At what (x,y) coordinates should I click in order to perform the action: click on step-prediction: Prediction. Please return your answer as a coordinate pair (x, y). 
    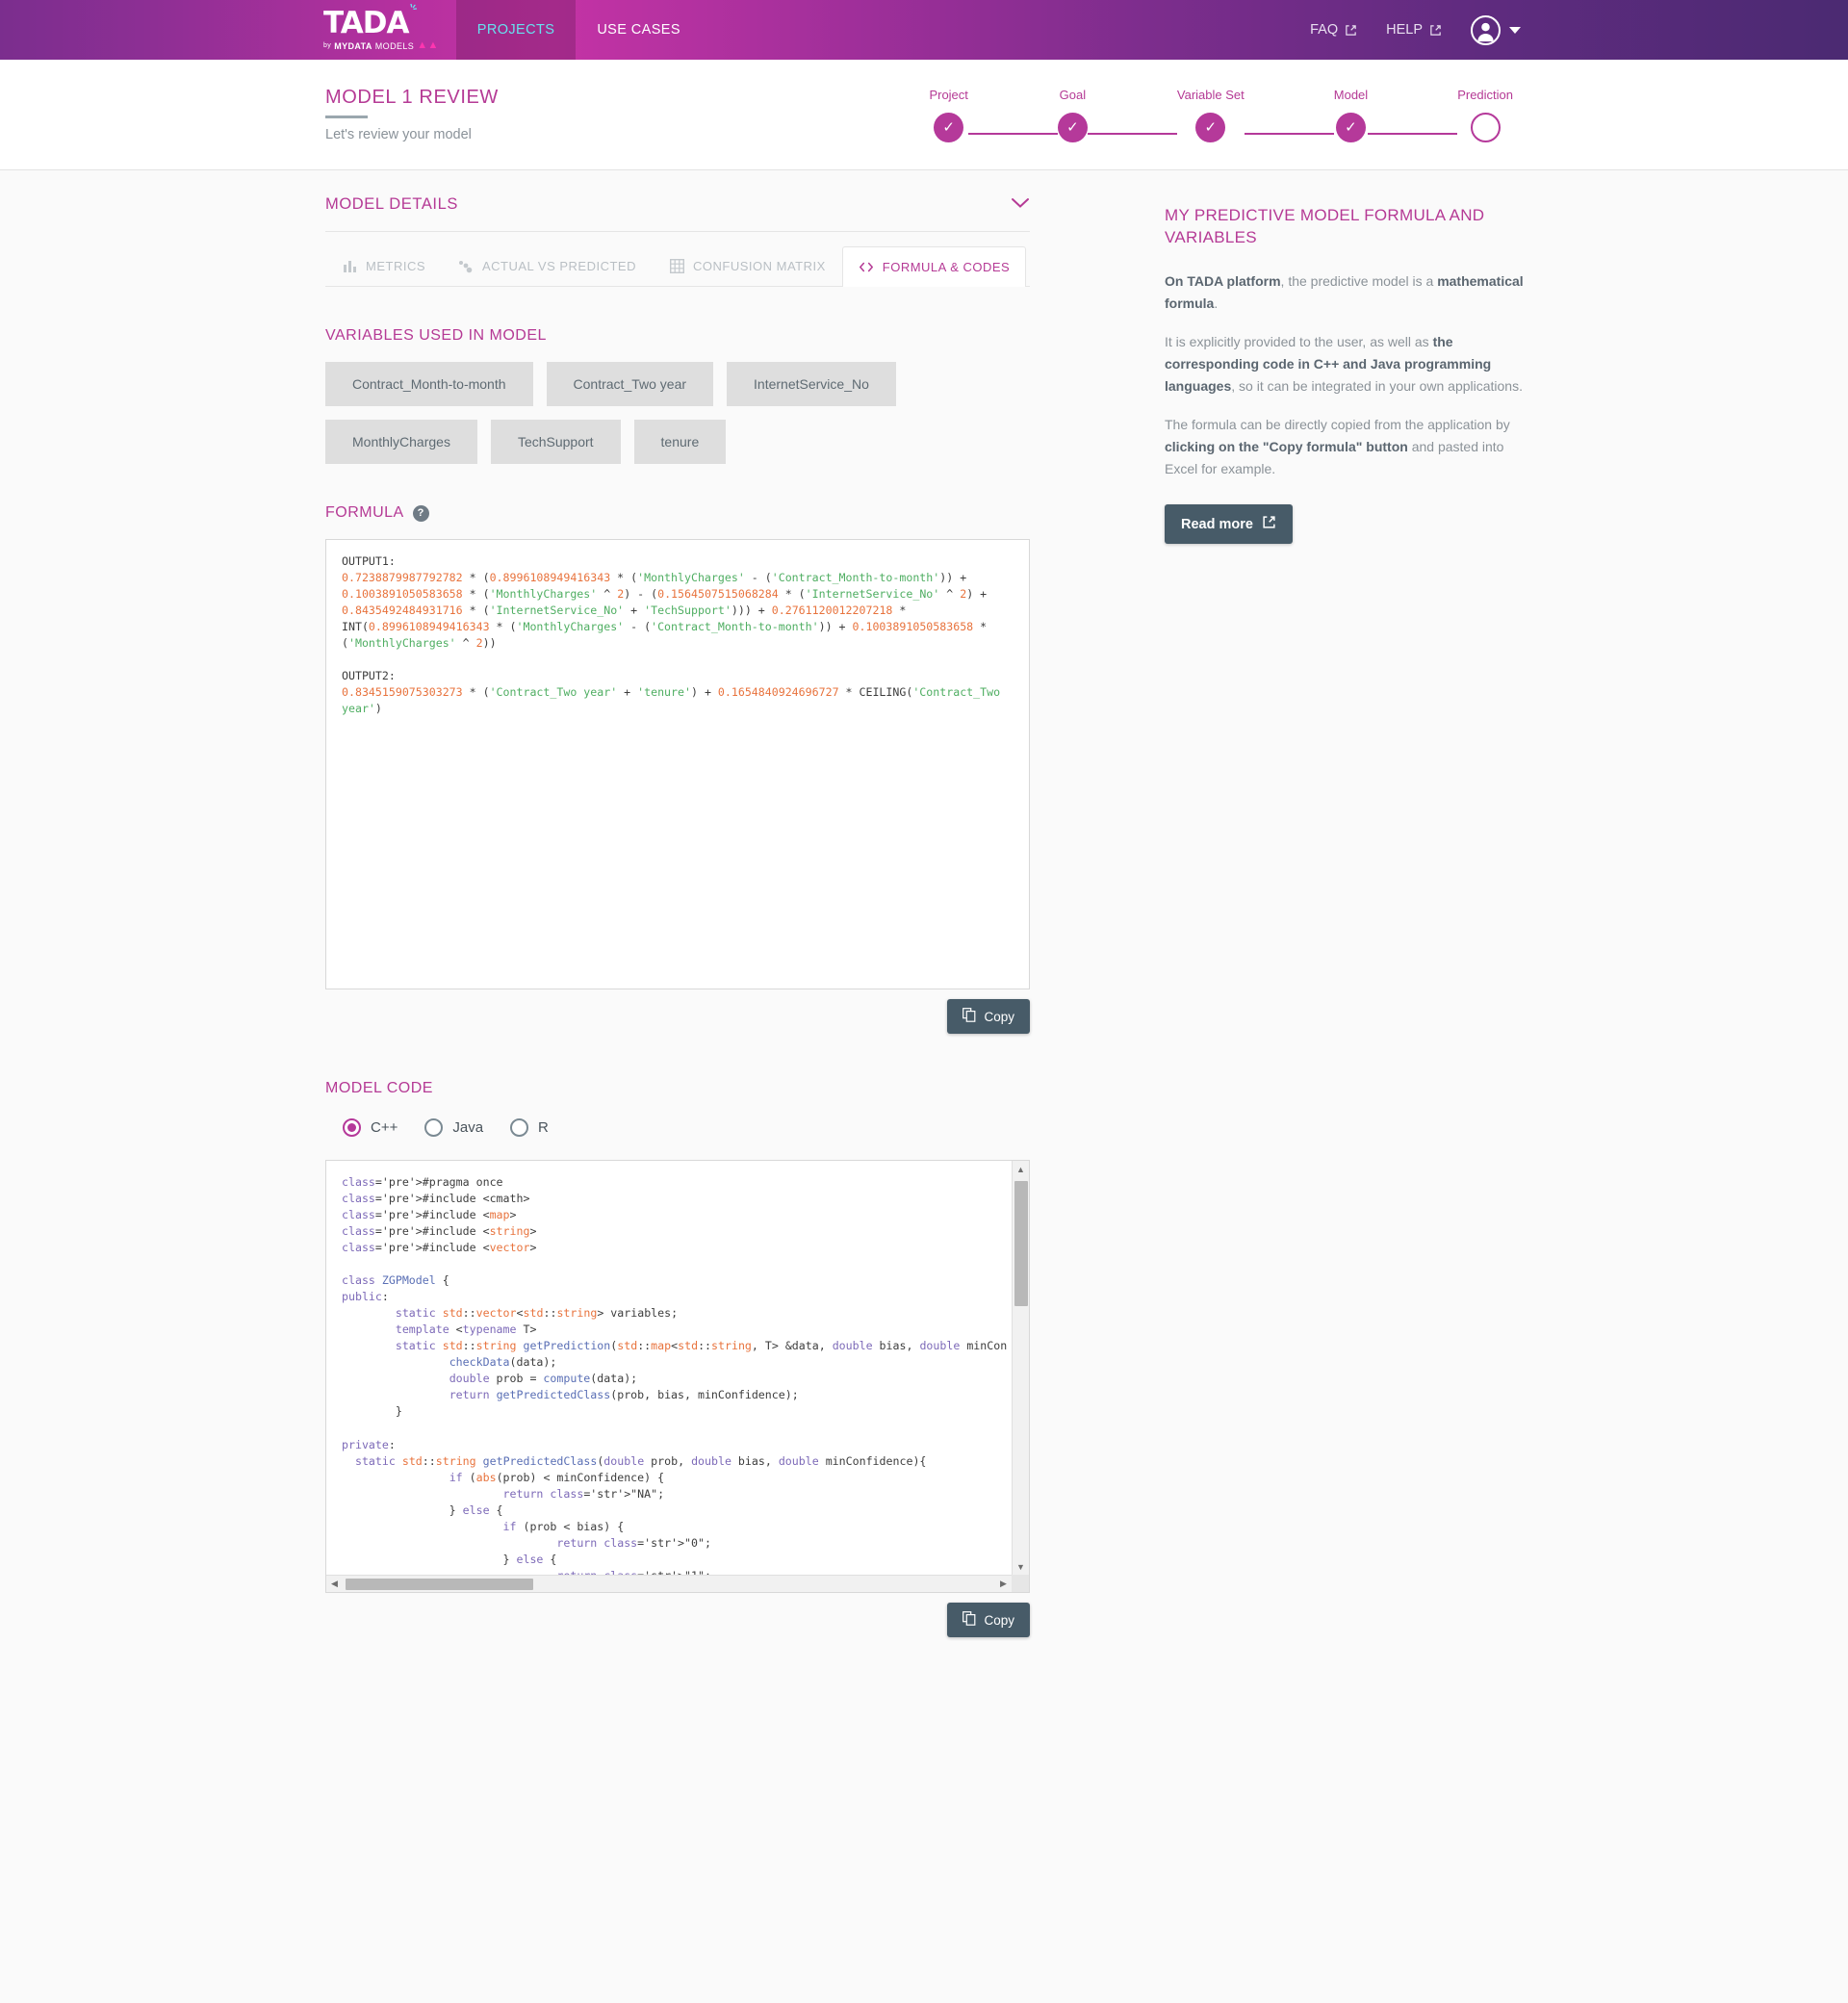
    Looking at the image, I should click on (1485, 115).